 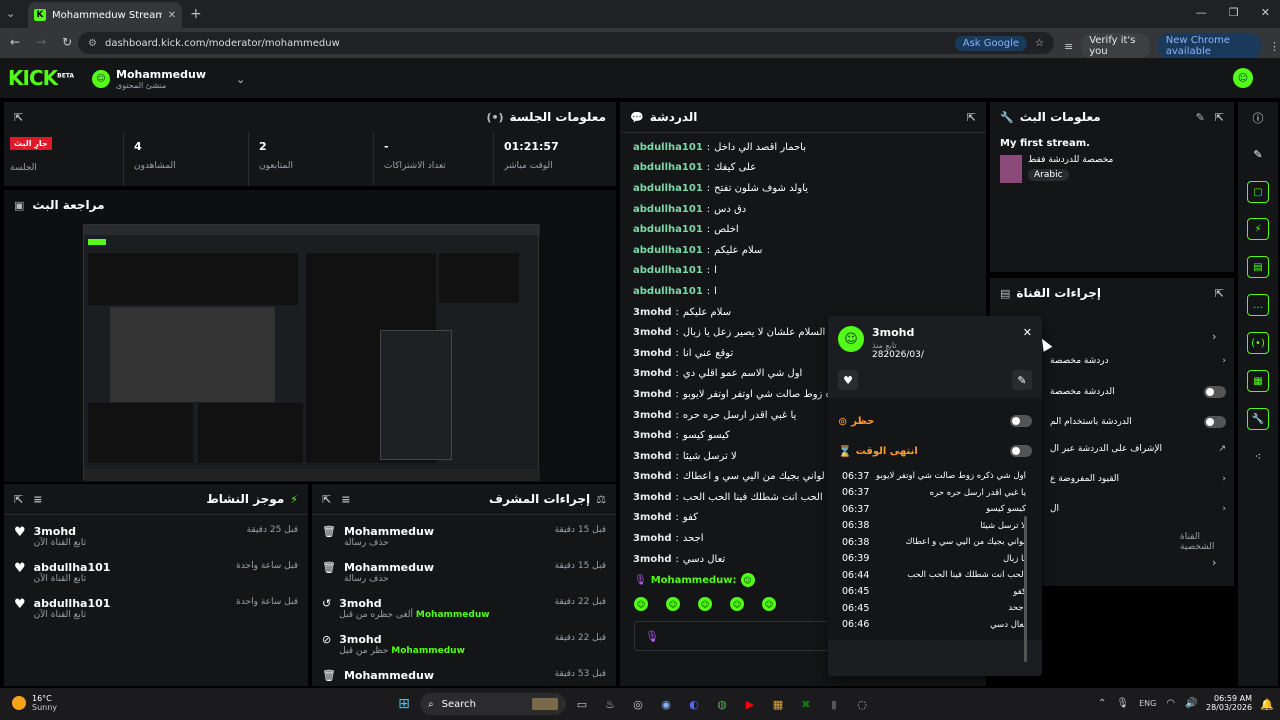 I want to click on app-icon: ▦, so click(x=778, y=704).